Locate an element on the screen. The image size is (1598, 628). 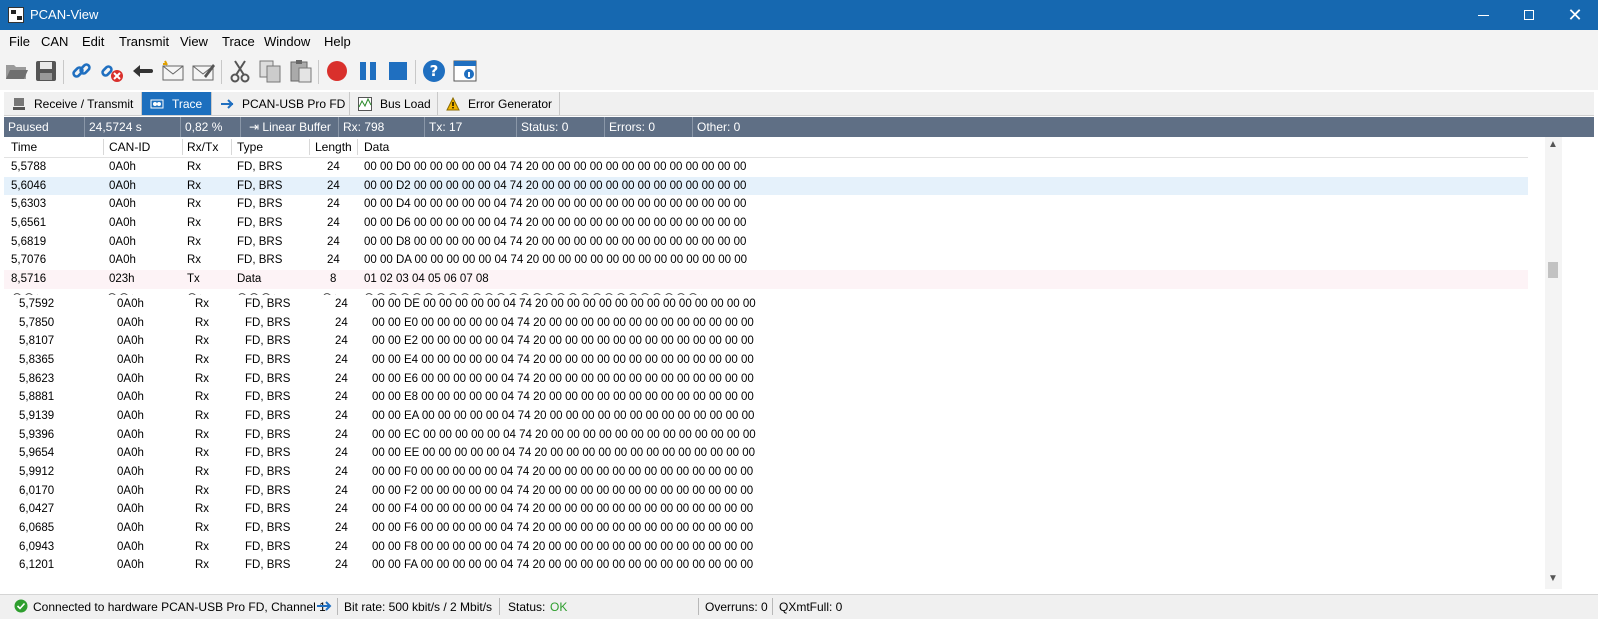
scroll-thumb is located at coordinates (1553, 270).